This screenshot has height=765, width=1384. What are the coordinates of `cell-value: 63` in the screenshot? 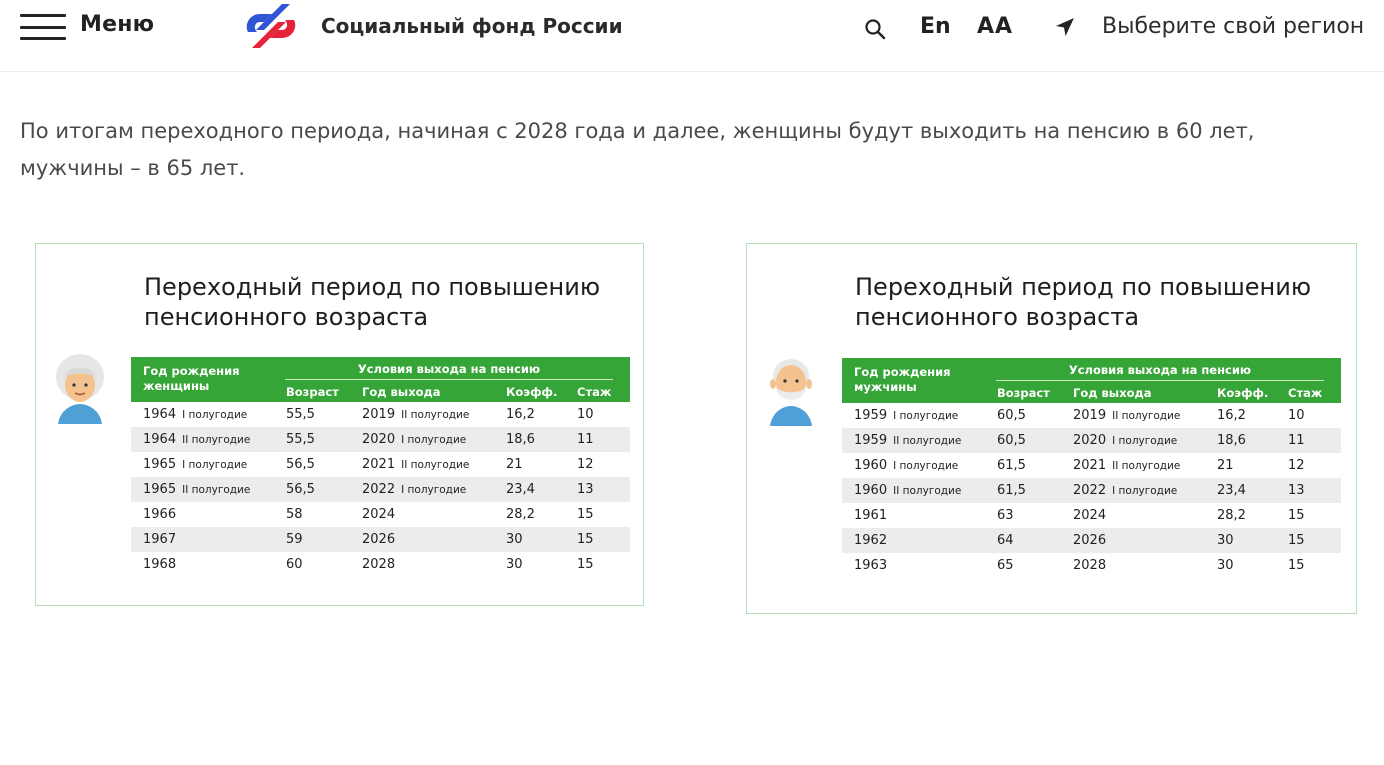 It's located at (1005, 515).